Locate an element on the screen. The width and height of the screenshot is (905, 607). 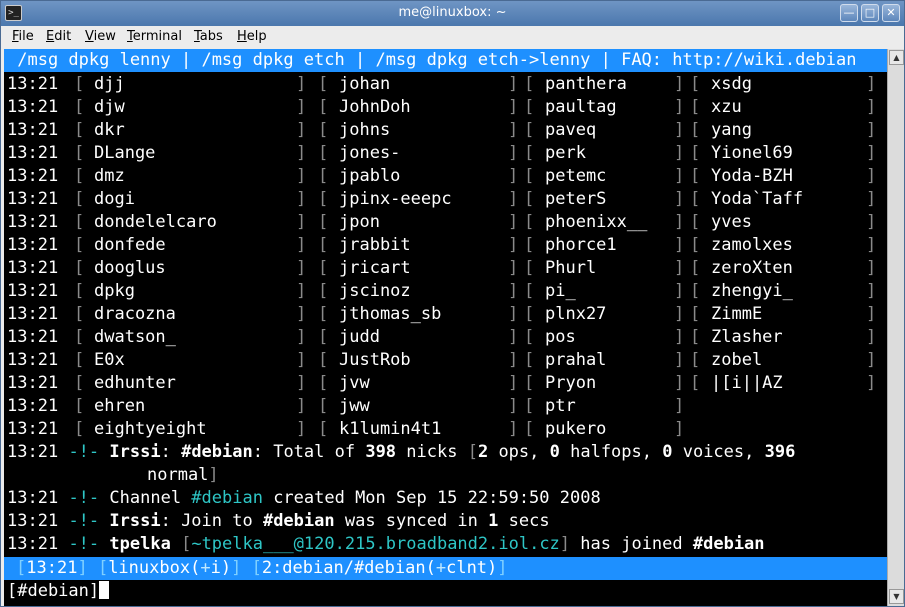
nick-entry: Yoda`Taff is located at coordinates (757, 199).